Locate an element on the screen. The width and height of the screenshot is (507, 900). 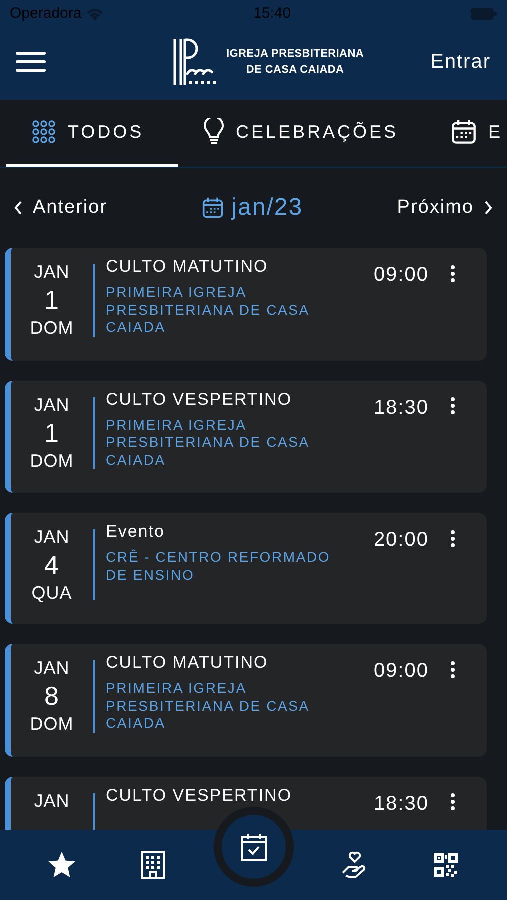
tab: E is located at coordinates (465, 133).